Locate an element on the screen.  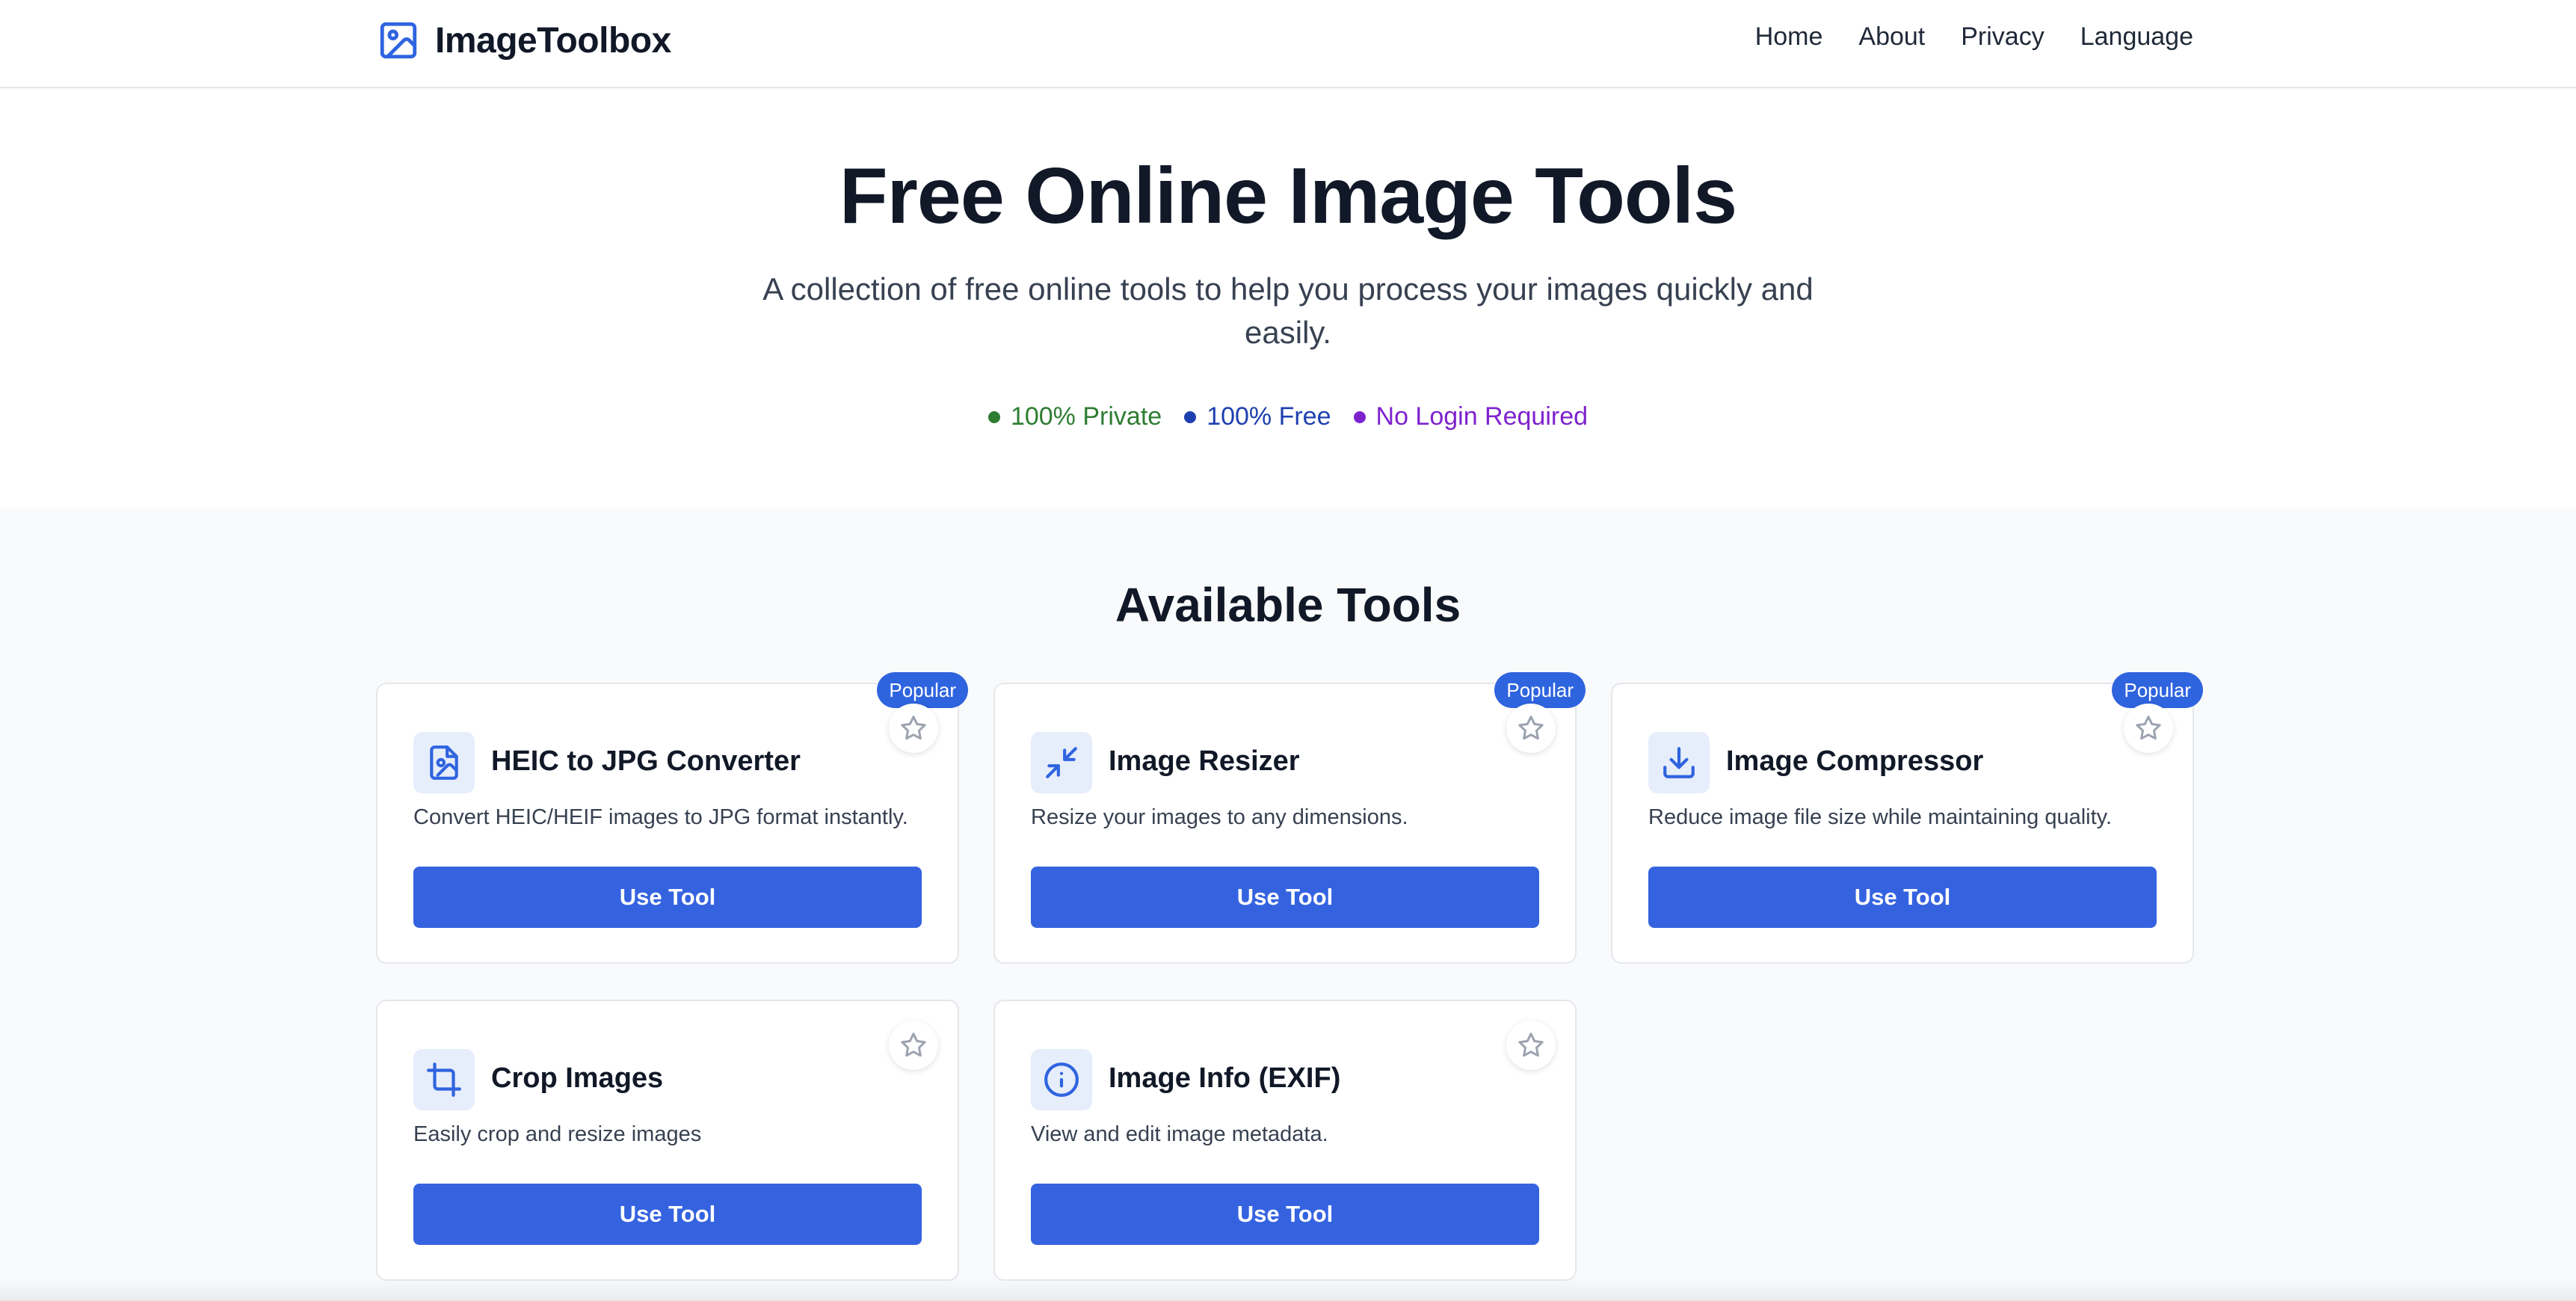
brand-logo-link: ImageToolbox is located at coordinates (524, 40).